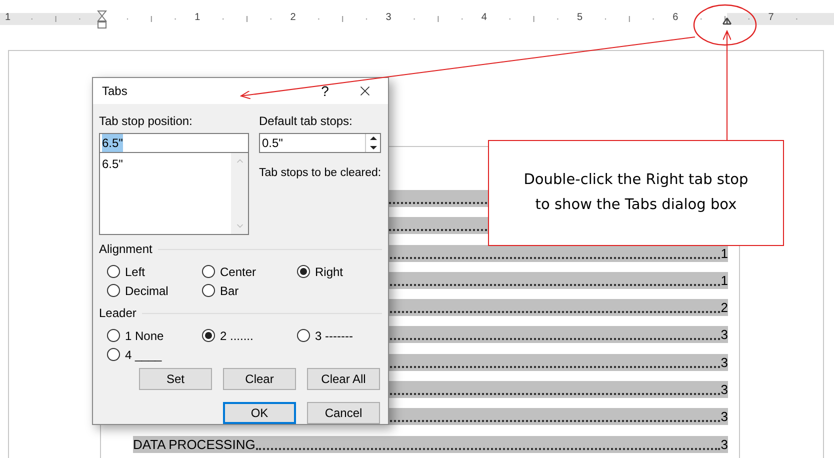  What do you see at coordinates (175, 379) in the screenshot?
I see `dialog-button: Set` at bounding box center [175, 379].